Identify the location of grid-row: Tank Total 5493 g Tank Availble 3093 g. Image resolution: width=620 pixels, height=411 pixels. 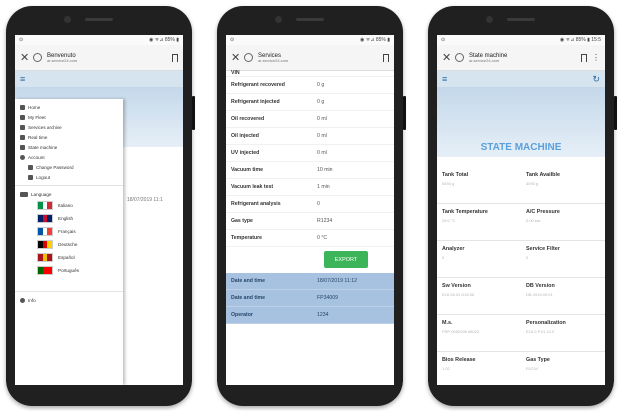
(521, 185).